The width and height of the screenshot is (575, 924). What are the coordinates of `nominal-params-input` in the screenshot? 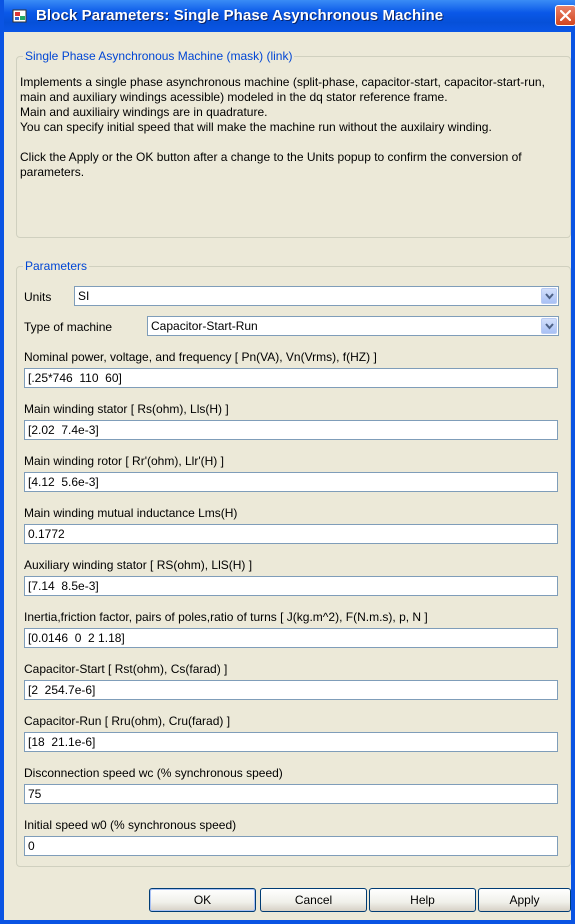 It's located at (291, 378).